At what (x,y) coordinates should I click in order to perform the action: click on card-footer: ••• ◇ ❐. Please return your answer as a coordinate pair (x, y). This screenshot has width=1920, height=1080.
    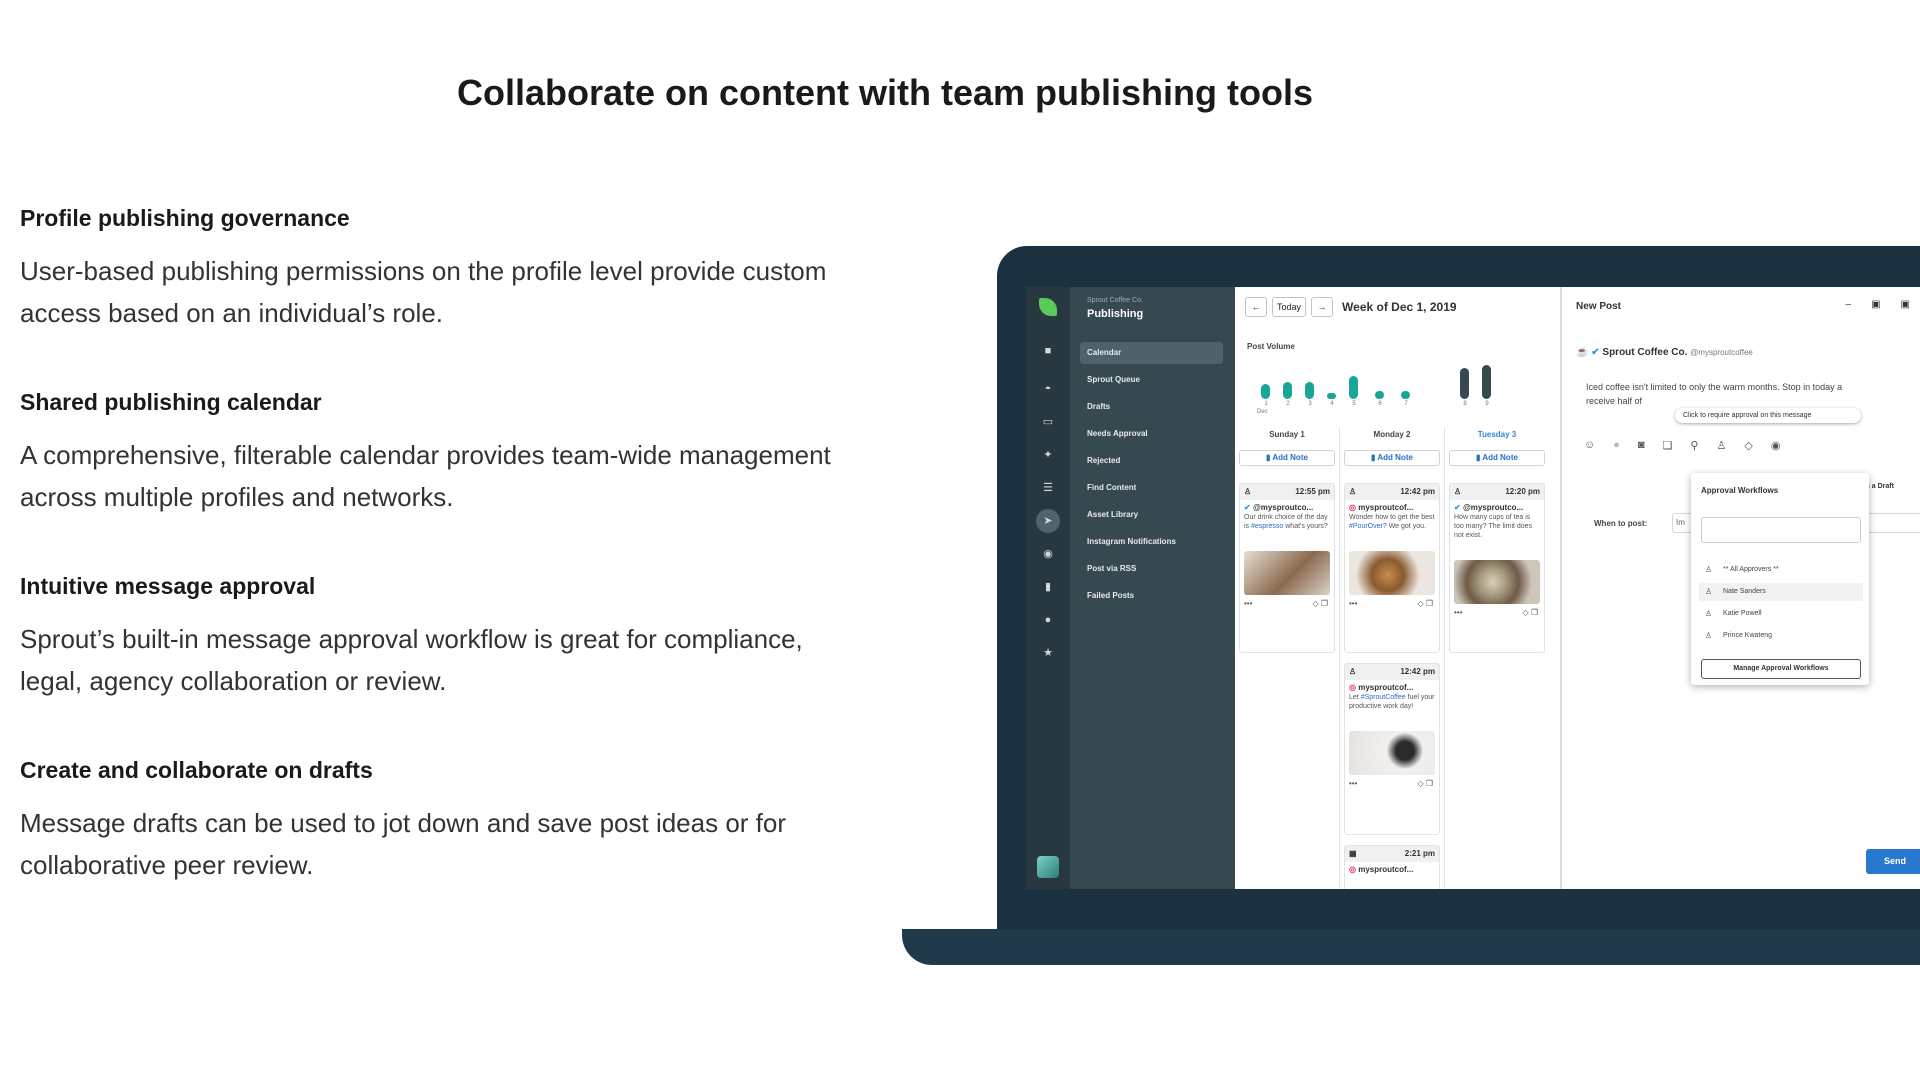
    Looking at the image, I should click on (1392, 606).